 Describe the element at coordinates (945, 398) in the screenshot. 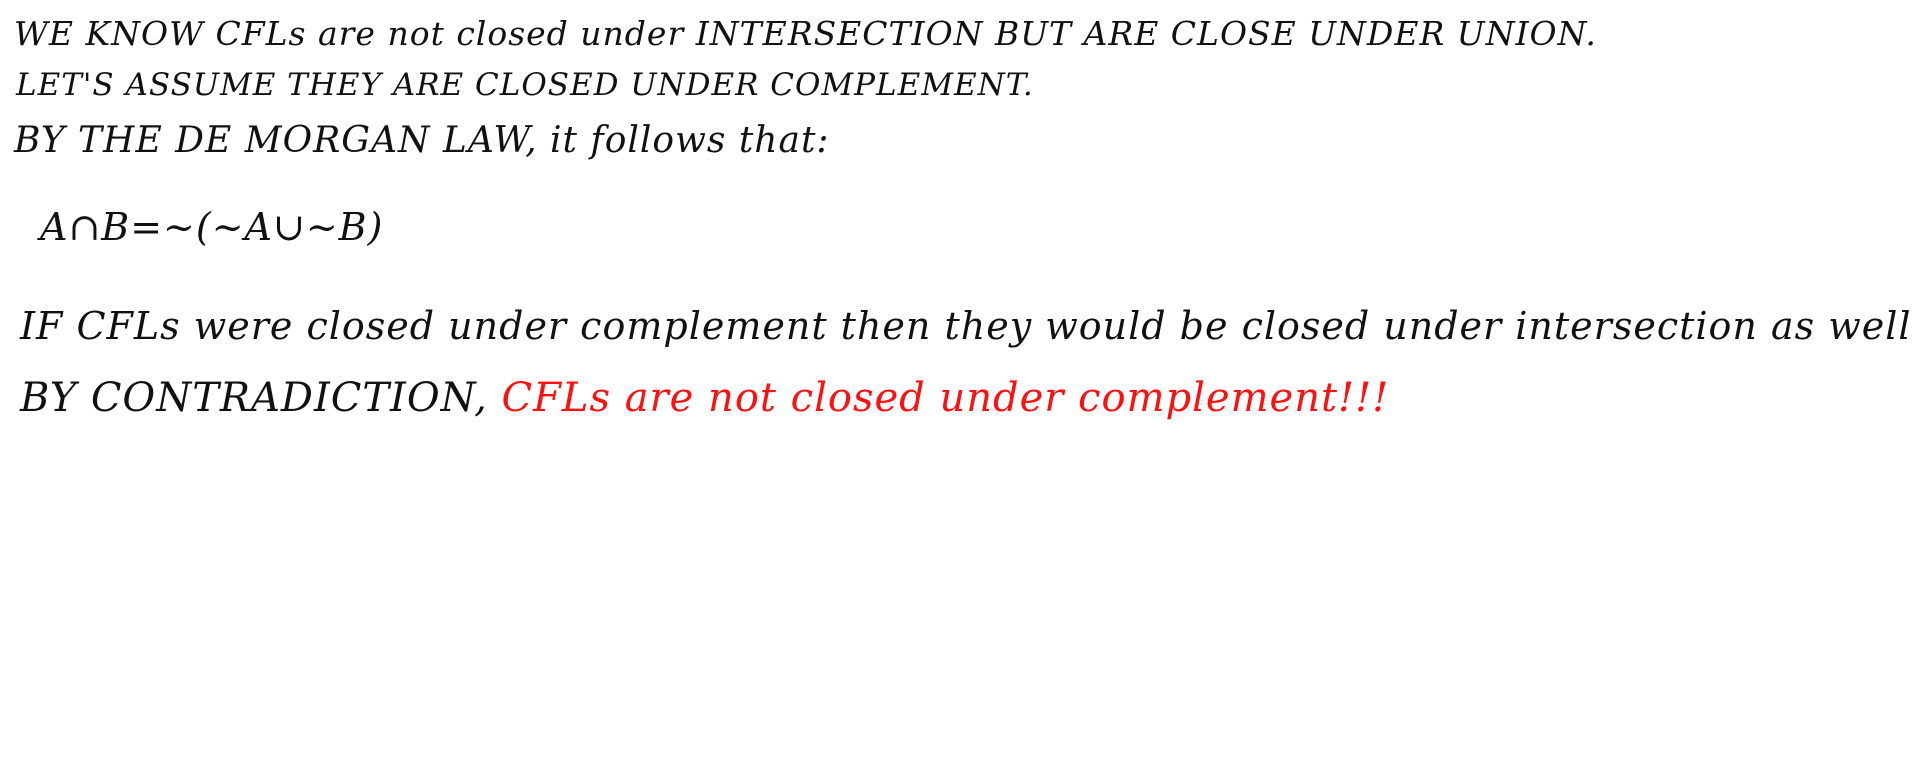

I see `note-conclusion: CFLs are not closed under complement!!!` at that location.